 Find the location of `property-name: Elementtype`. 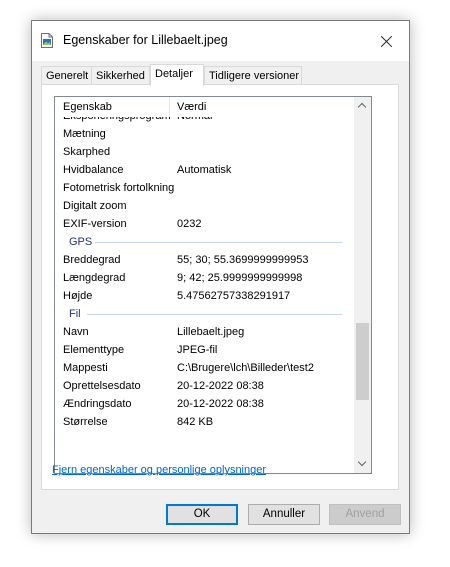

property-name: Elementtype is located at coordinates (94, 350).